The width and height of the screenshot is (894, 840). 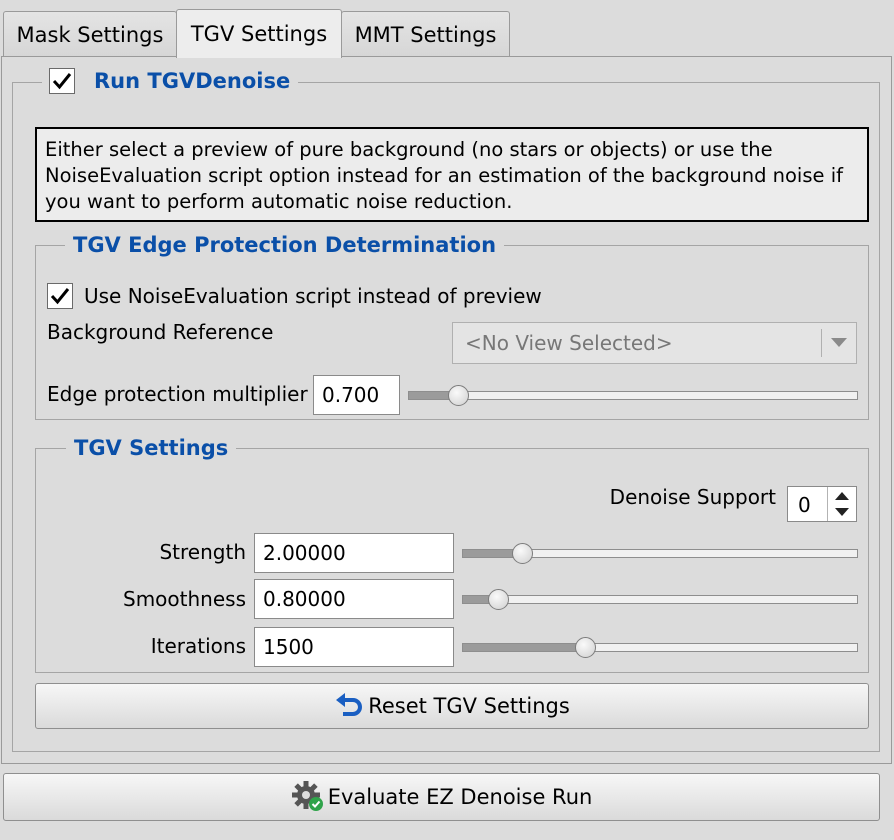 What do you see at coordinates (198, 646) in the screenshot?
I see `iterations-label: Iterations` at bounding box center [198, 646].